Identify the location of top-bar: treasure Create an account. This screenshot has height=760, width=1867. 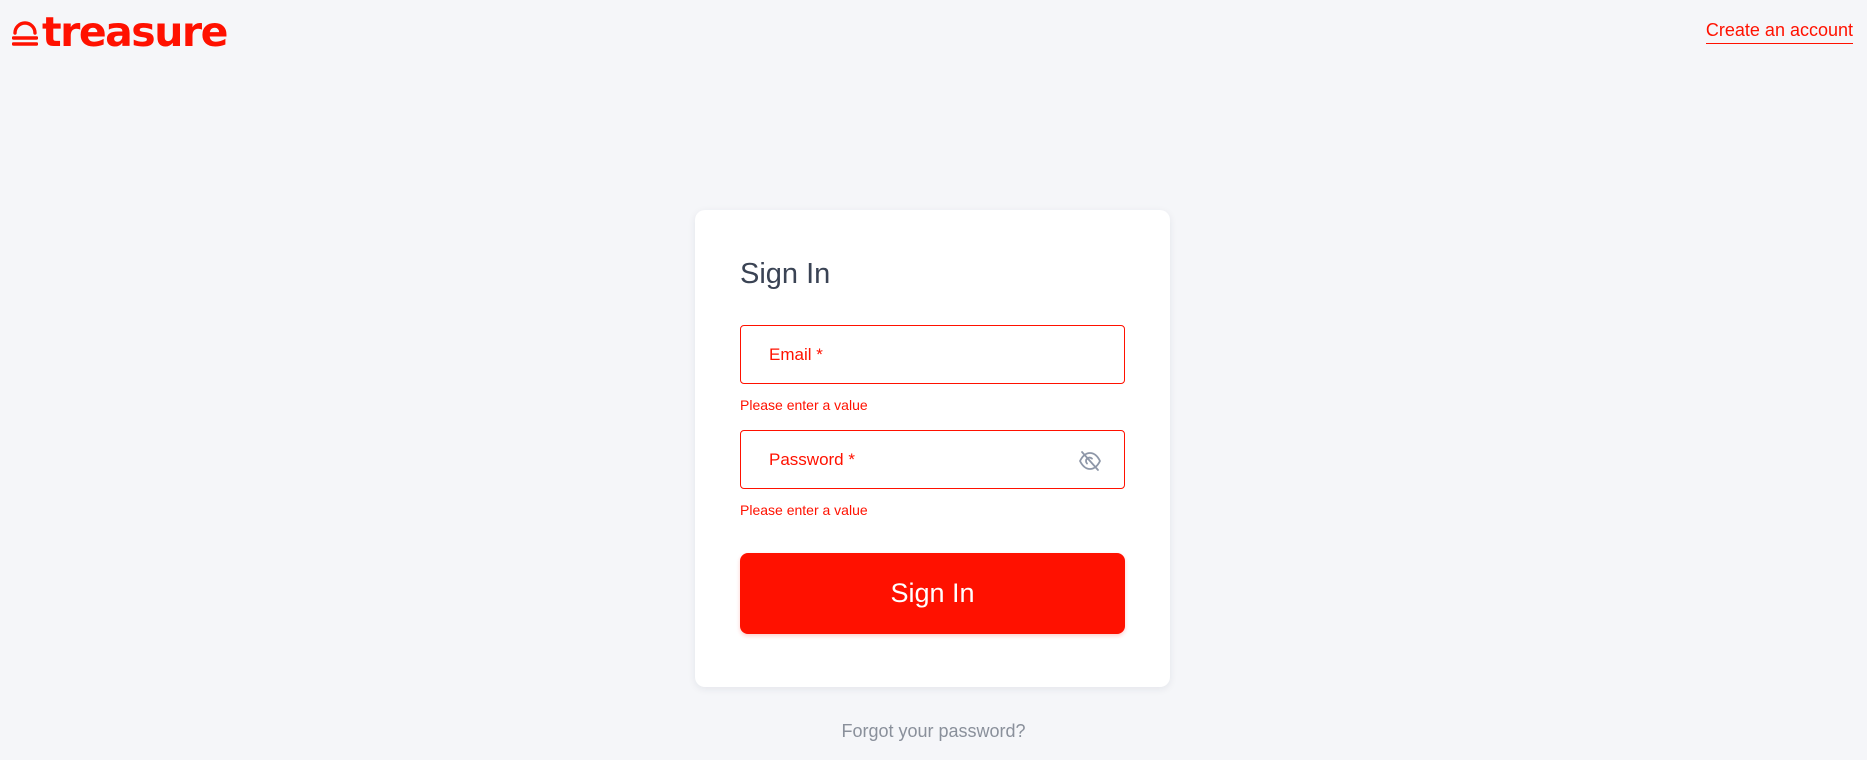
(933, 32).